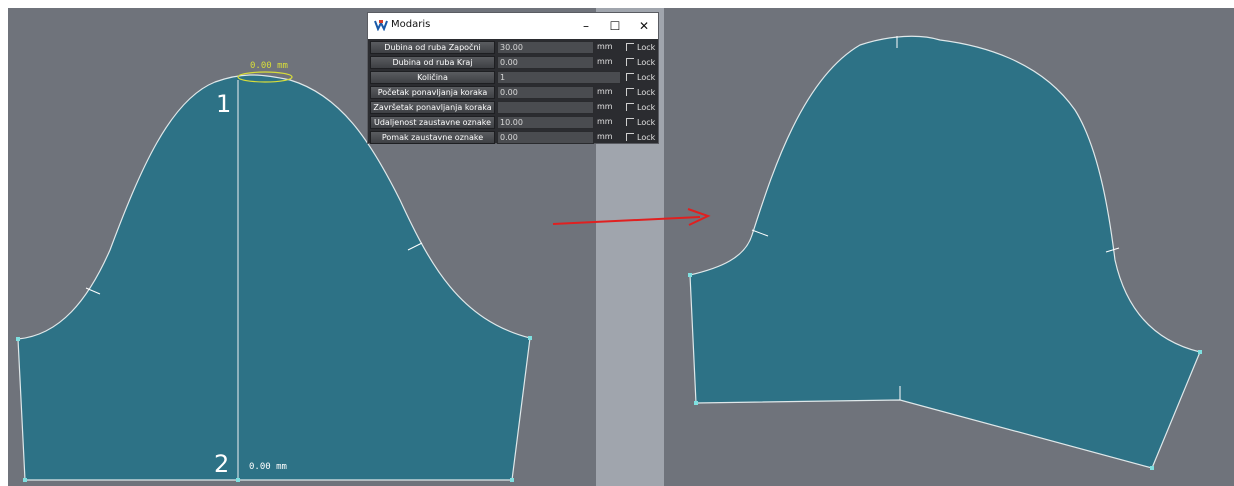  I want to click on param-row: Završetak ponavljanja koraka mm Lock, so click(513, 107).